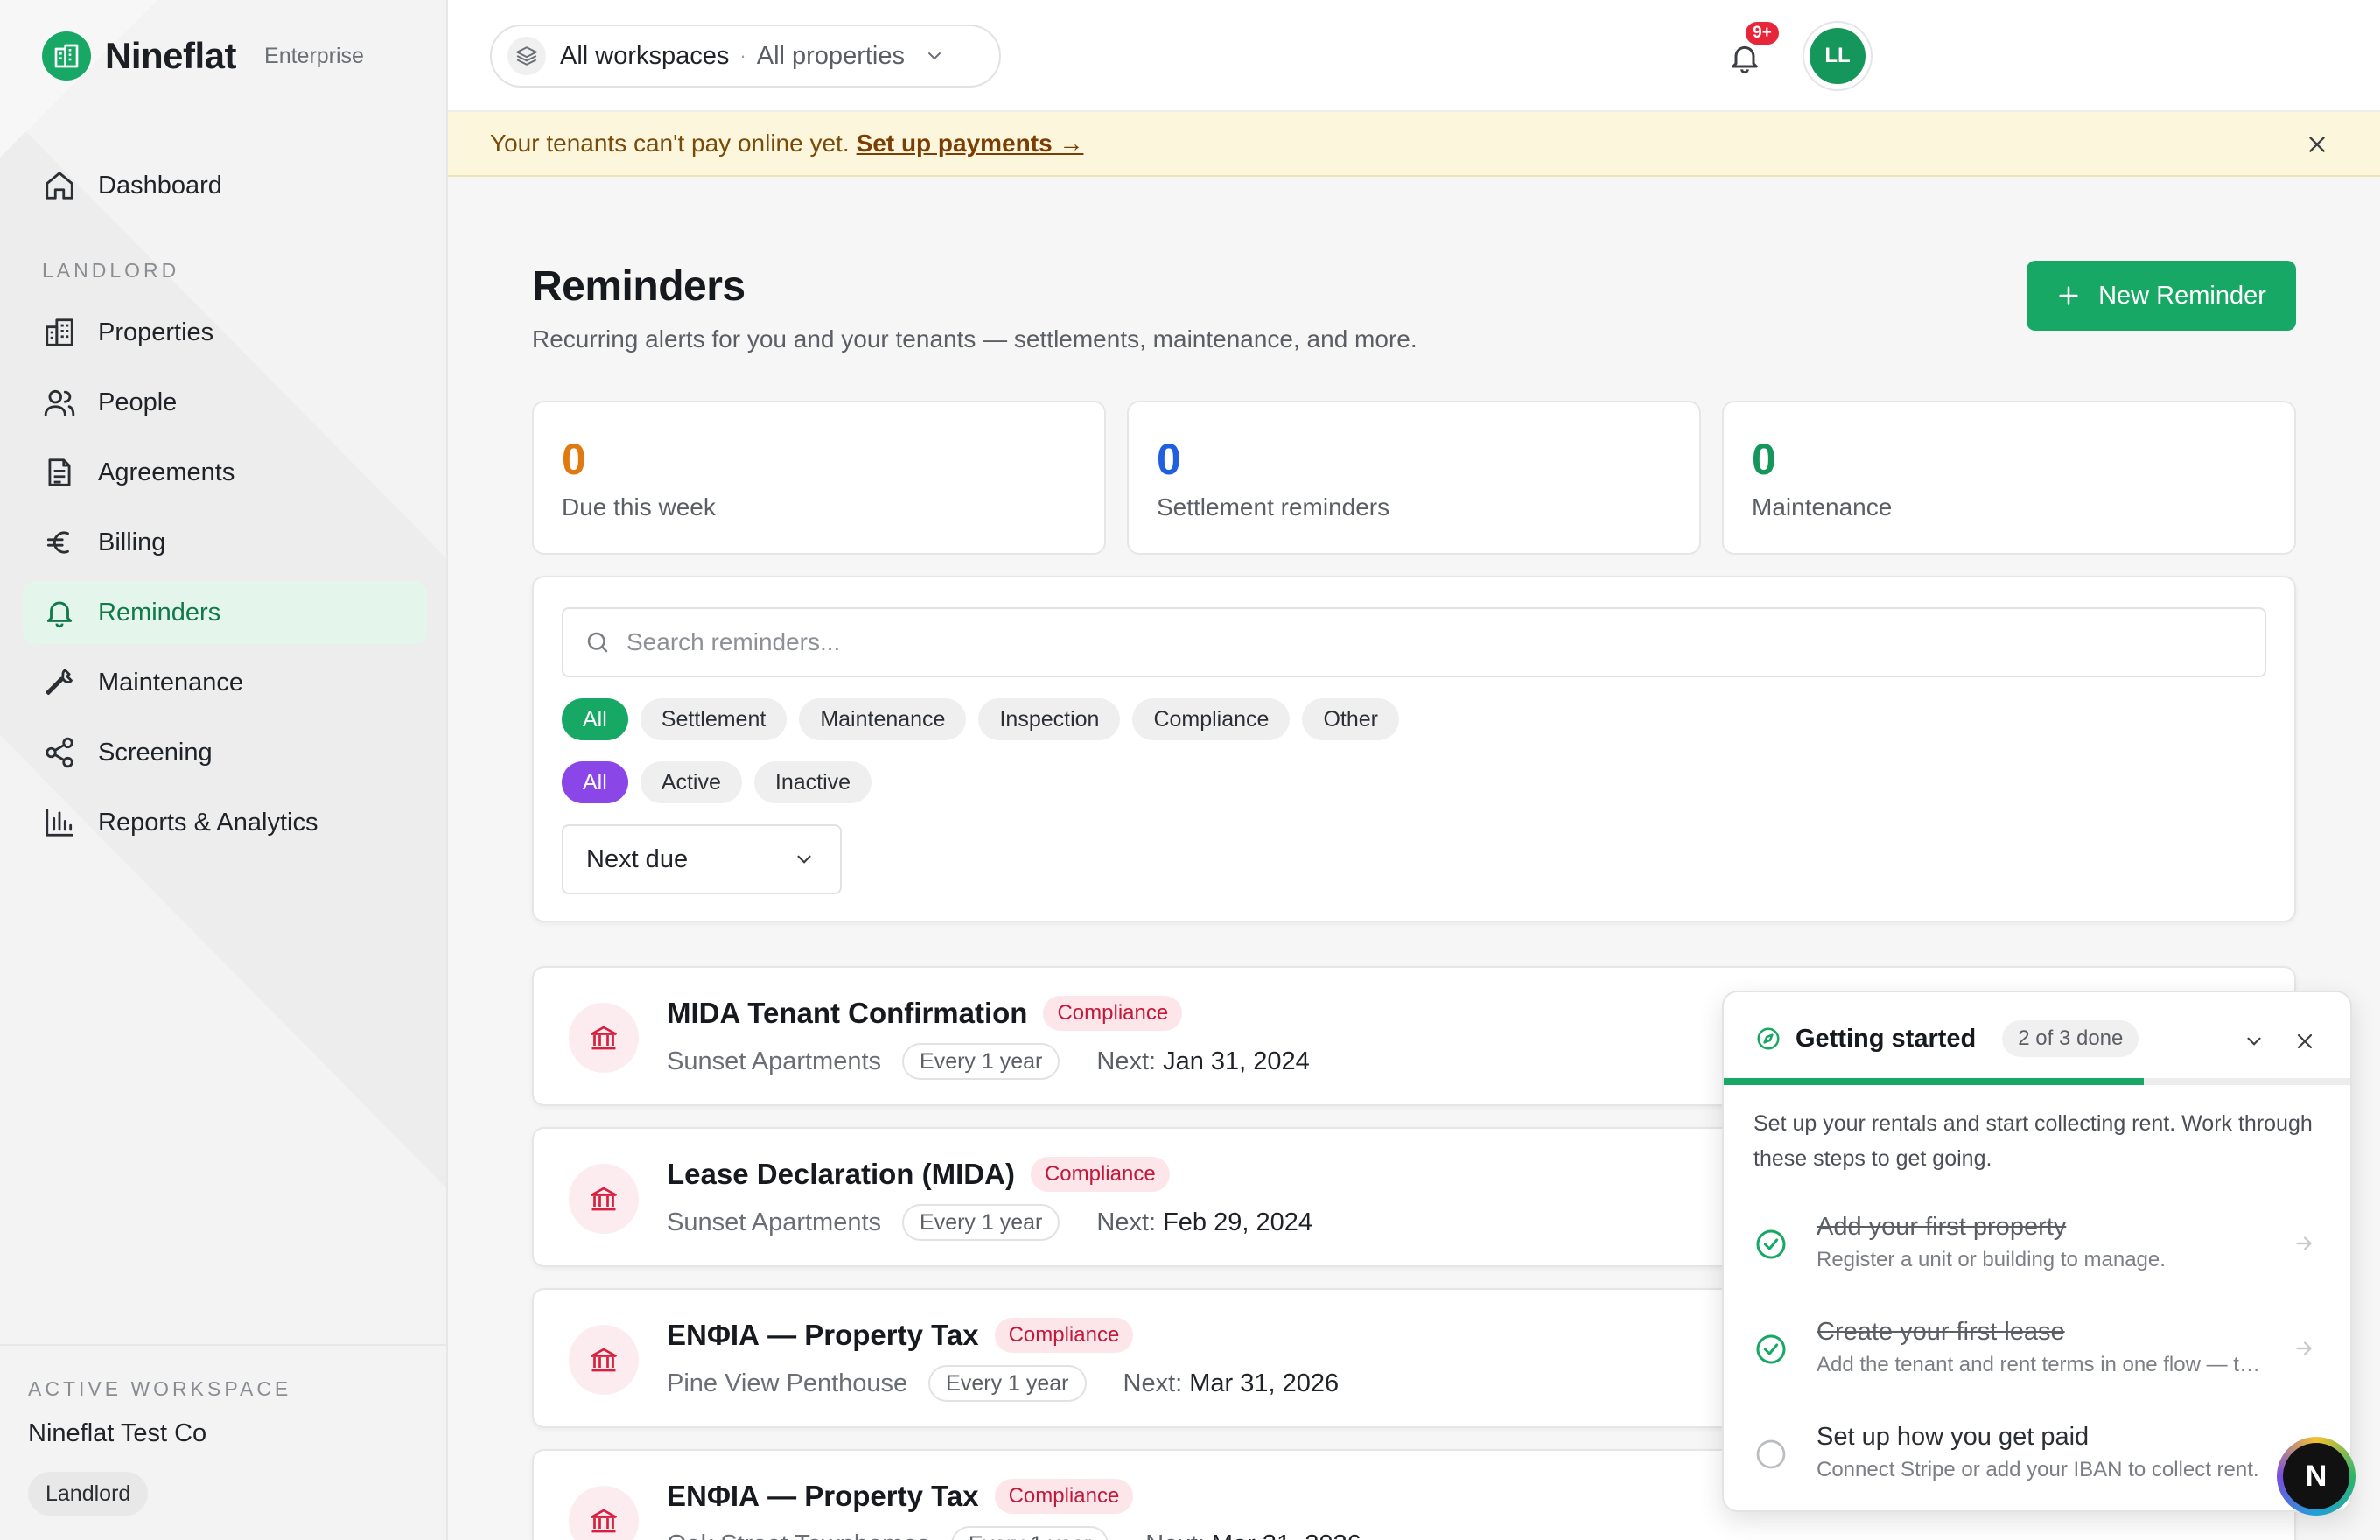  Describe the element at coordinates (1953, 1437) in the screenshot. I see `step-title: Set up how you get paid` at that location.